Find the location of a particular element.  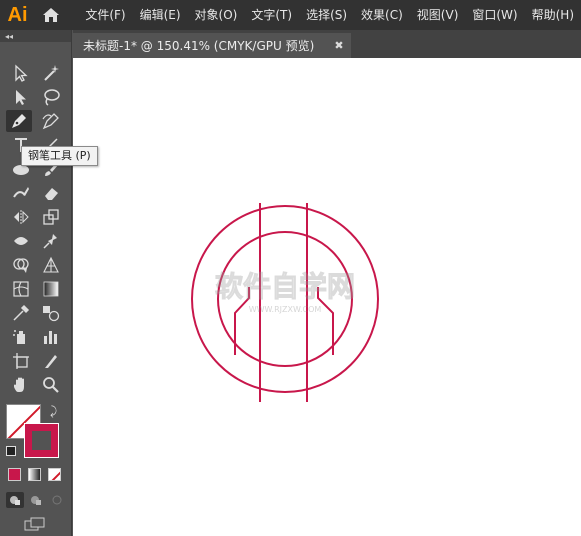

toolbar-collapse-button: ◂◂ is located at coordinates (35, 36).